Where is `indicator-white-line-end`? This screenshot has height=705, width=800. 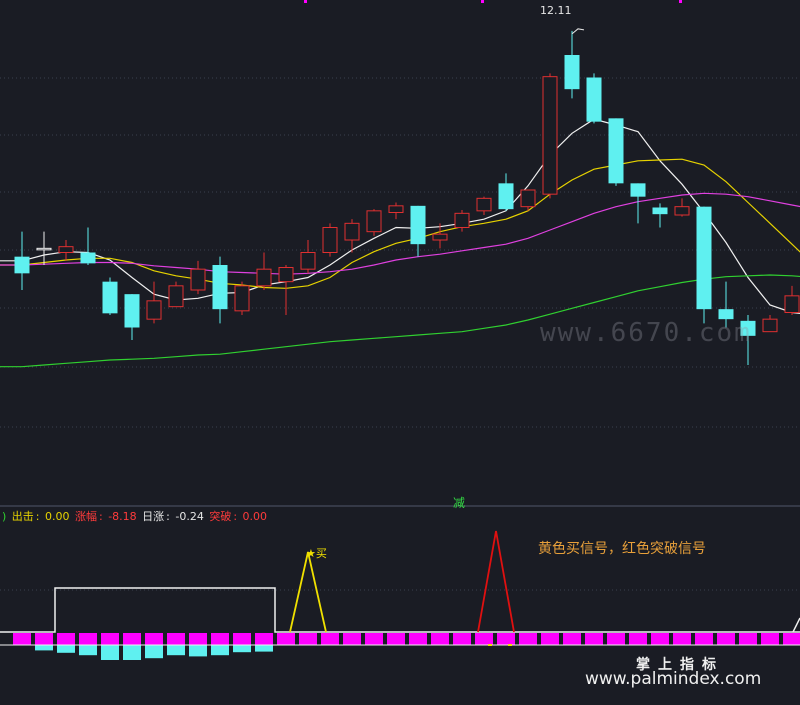
indicator-white-line-end is located at coordinates (796, 625).